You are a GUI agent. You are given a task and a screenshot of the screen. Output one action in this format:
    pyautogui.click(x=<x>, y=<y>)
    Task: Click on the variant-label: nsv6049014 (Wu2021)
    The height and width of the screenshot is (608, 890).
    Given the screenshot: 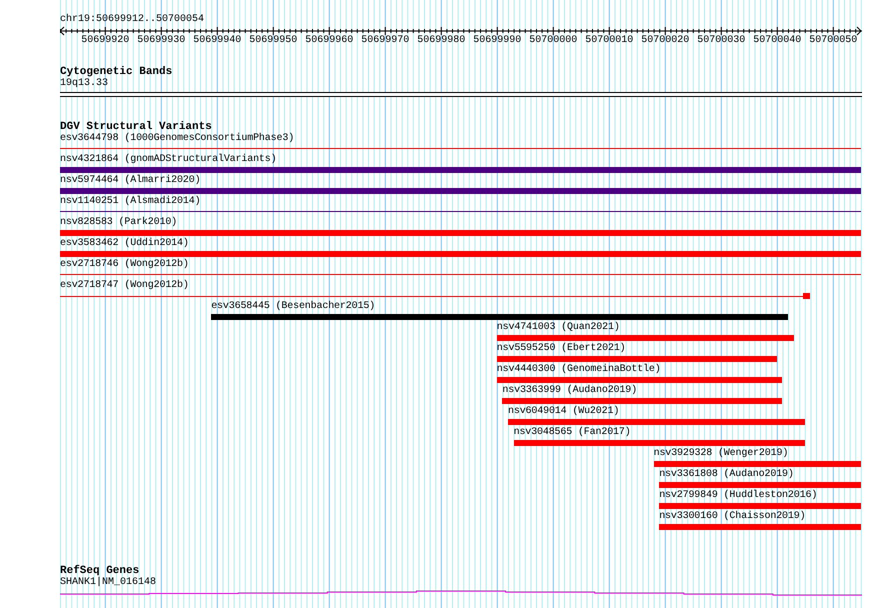 What is the action you would take?
    pyautogui.click(x=564, y=412)
    